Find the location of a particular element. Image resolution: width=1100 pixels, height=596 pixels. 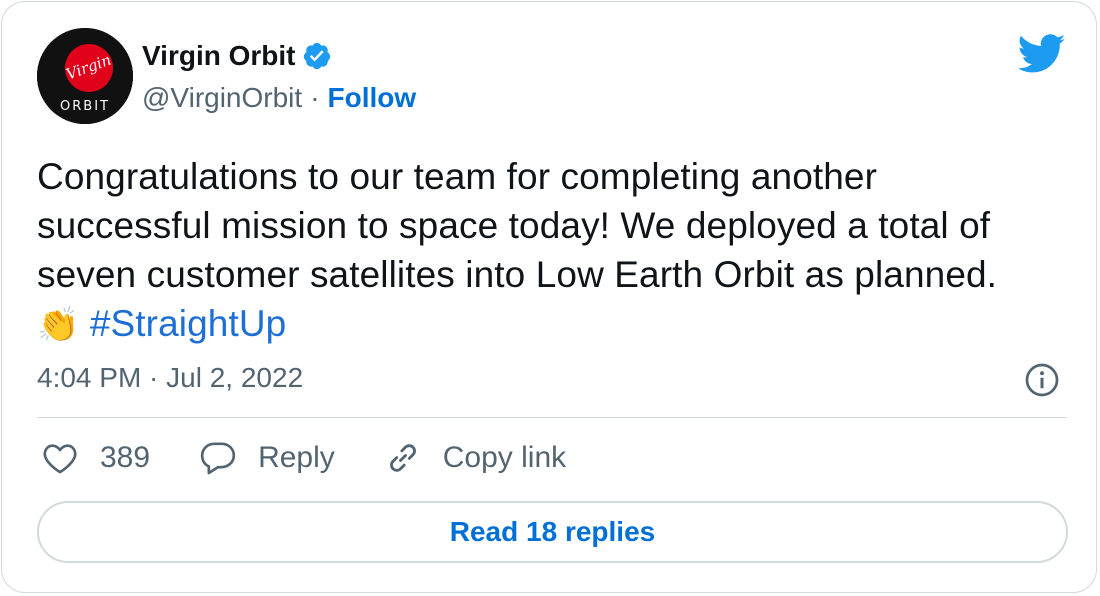

reply-label: Reply is located at coordinates (296, 457).